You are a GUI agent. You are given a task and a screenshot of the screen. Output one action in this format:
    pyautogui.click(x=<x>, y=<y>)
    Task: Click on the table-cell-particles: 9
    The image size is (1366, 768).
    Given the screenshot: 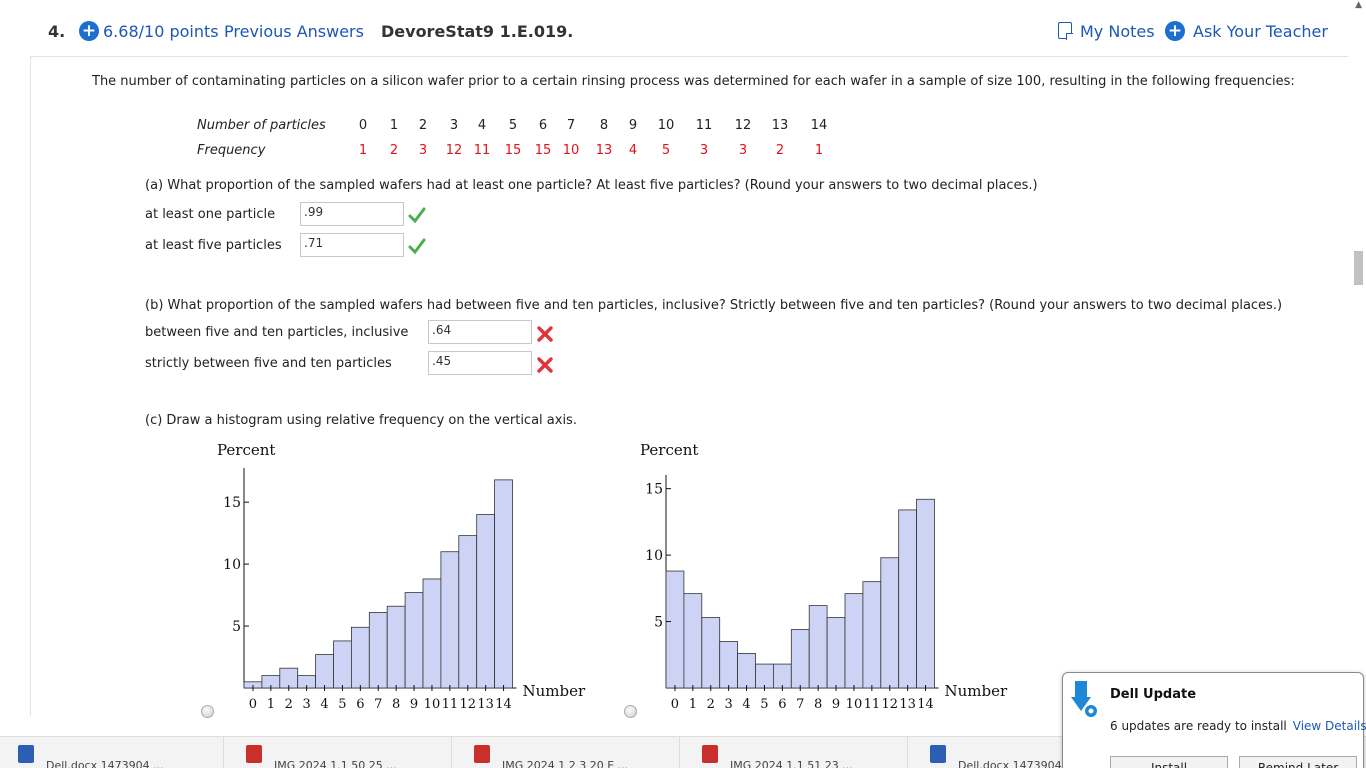 What is the action you would take?
    pyautogui.click(x=633, y=125)
    